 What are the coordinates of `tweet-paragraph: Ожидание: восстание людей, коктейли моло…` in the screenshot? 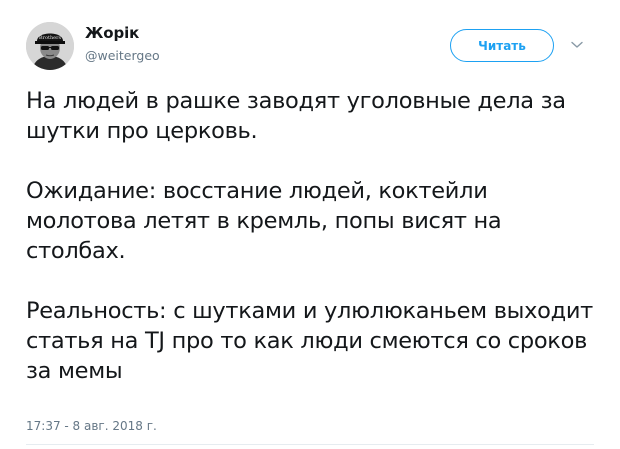 It's located at (264, 221).